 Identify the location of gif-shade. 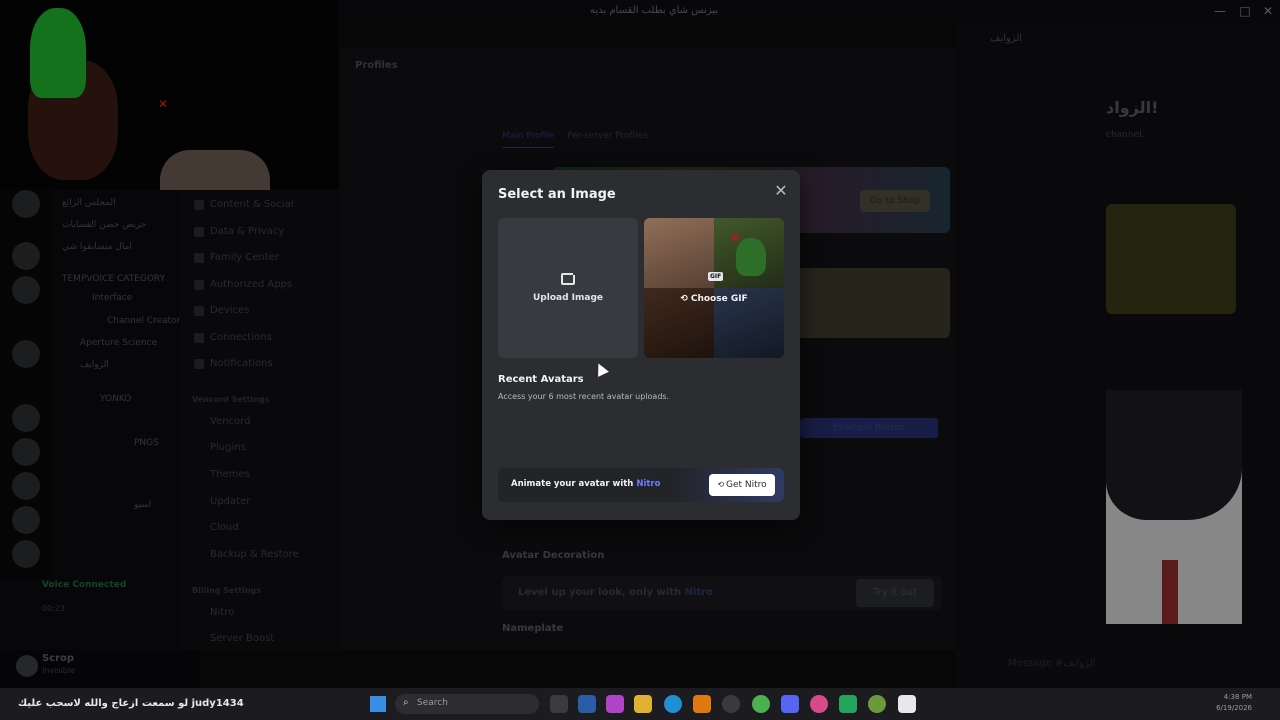
(714, 288).